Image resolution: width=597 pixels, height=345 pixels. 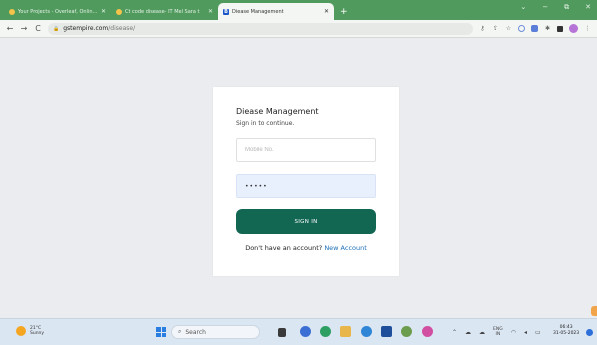 I want to click on taskbar-search-label: Search, so click(x=195, y=332).